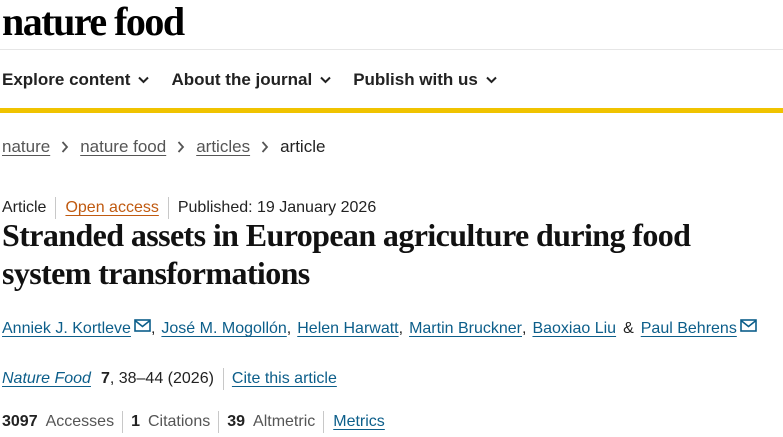  I want to click on cite-this-article-link: Cite this article, so click(279, 379).